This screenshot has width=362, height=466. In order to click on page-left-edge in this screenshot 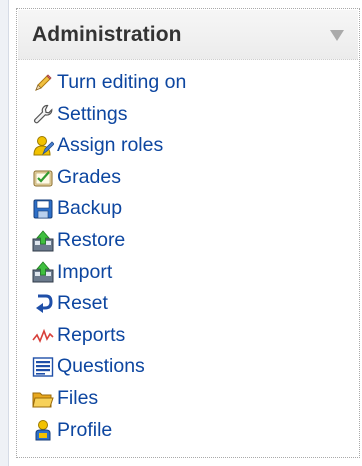, I will do `click(4, 233)`.